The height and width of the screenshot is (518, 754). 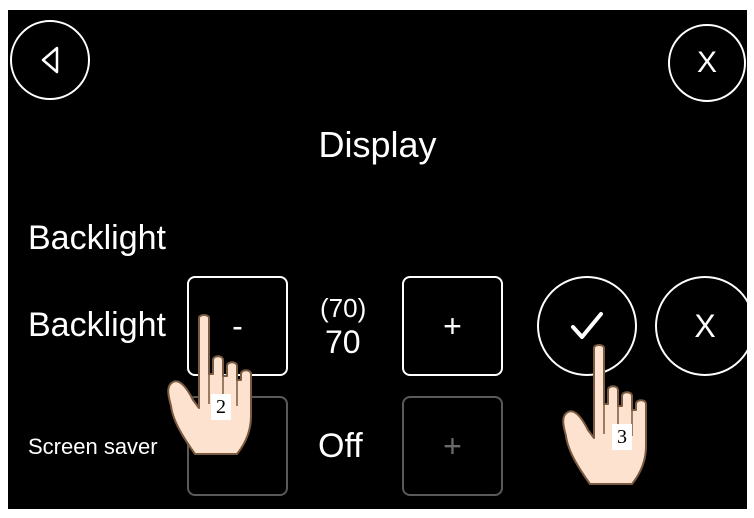 What do you see at coordinates (377, 144) in the screenshot?
I see `page-title: Display` at bounding box center [377, 144].